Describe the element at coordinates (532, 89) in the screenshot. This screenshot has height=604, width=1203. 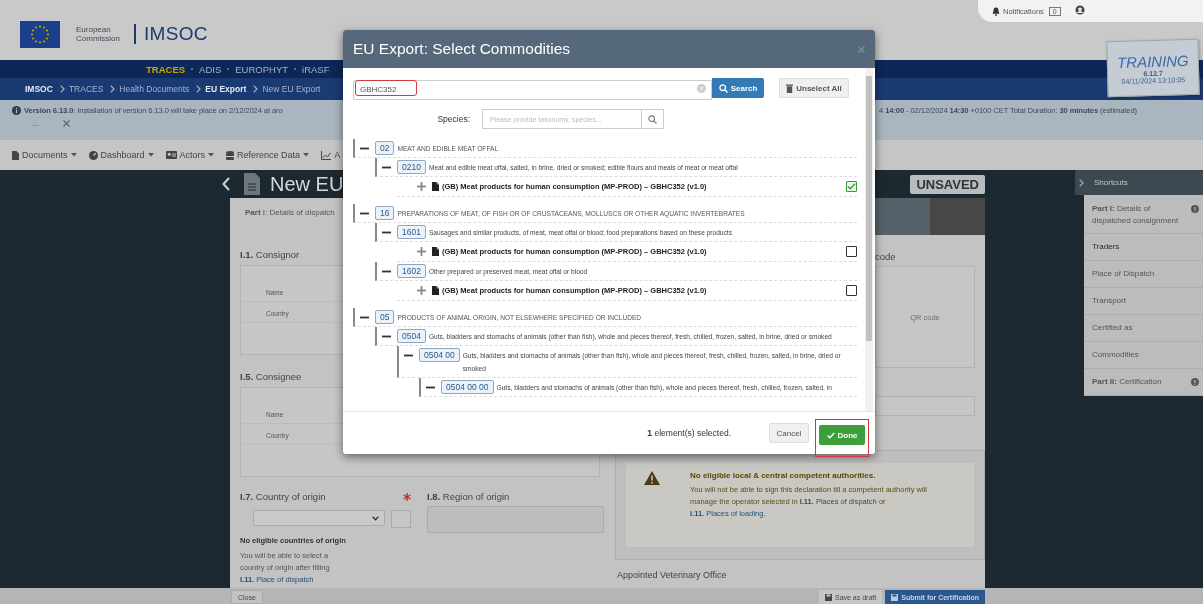
I see `search-field: GBHC352` at that location.